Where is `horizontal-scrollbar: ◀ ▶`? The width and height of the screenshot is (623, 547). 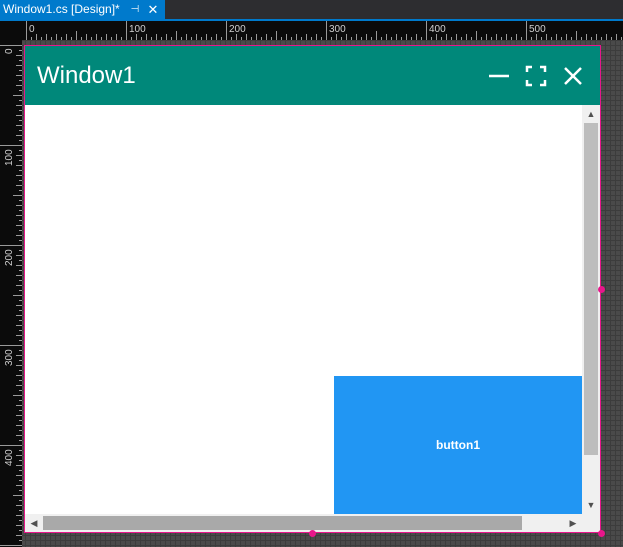
horizontal-scrollbar: ◀ ▶ is located at coordinates (303, 523).